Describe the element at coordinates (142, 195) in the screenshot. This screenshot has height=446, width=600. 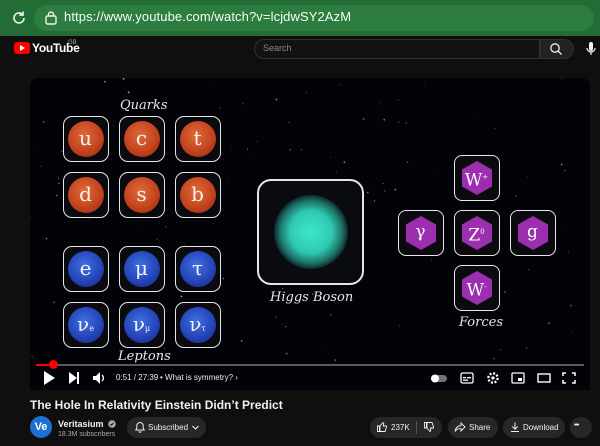
I see `particle-strange-quark: s` at that location.